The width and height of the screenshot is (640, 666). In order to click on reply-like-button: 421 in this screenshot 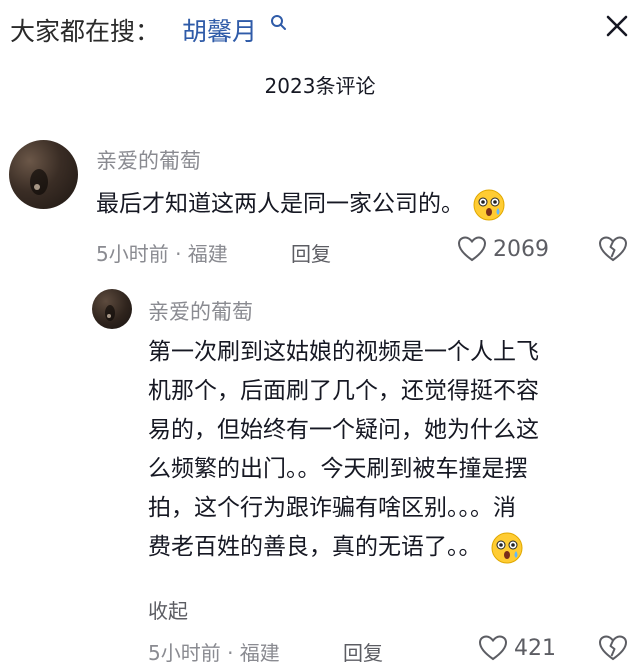, I will do `click(517, 648)`.